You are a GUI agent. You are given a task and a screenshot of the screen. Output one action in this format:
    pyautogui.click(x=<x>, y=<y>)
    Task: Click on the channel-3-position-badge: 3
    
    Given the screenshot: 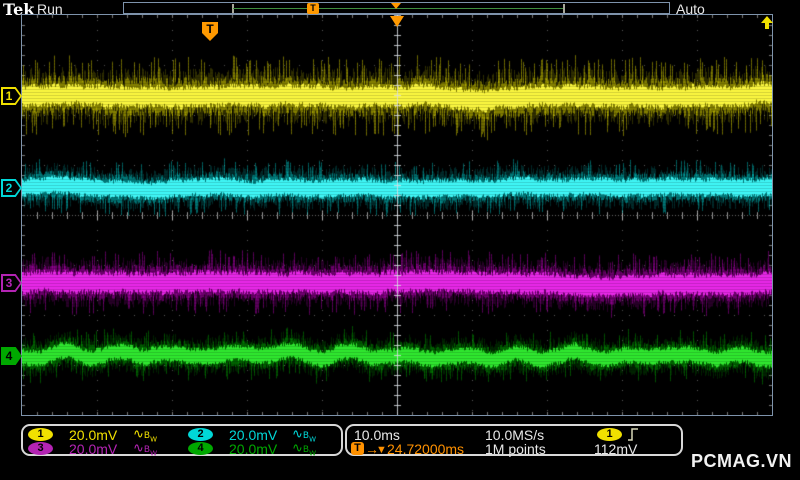 What is the action you would take?
    pyautogui.click(x=11, y=283)
    